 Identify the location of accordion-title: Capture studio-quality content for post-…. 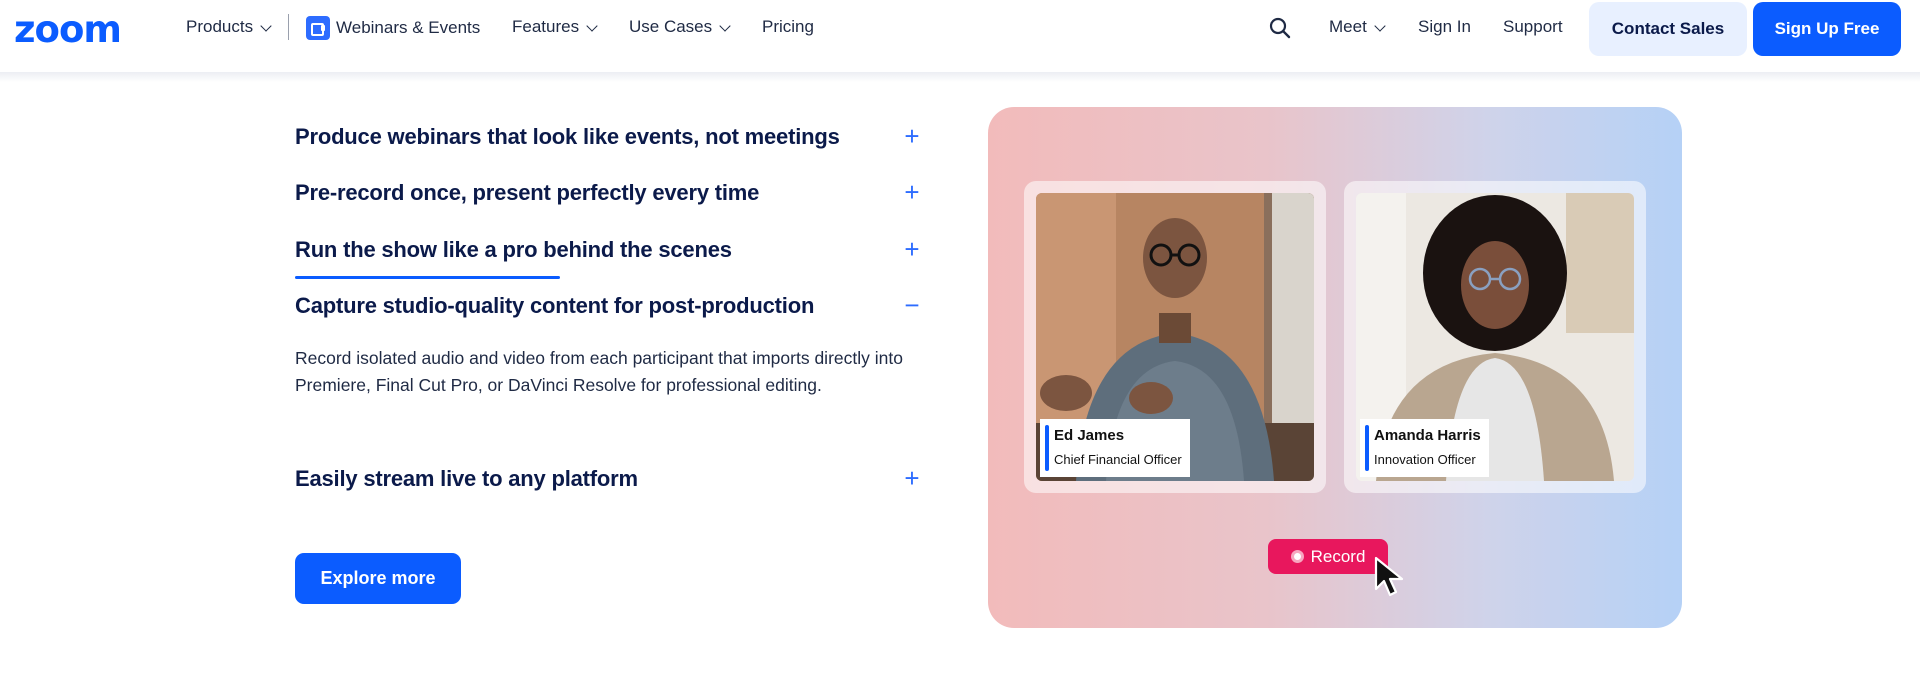
(555, 305).